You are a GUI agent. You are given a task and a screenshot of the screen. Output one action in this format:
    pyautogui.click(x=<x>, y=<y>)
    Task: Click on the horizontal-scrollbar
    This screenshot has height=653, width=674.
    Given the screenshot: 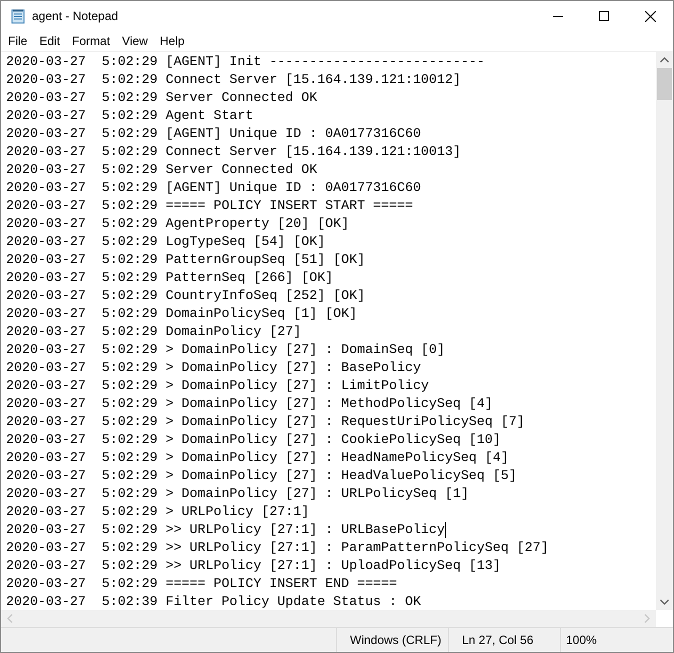 What is the action you would take?
    pyautogui.click(x=328, y=618)
    